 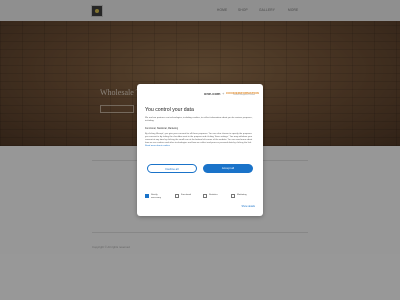 What do you see at coordinates (228, 168) in the screenshot?
I see `accept-all-button: Accept all` at bounding box center [228, 168].